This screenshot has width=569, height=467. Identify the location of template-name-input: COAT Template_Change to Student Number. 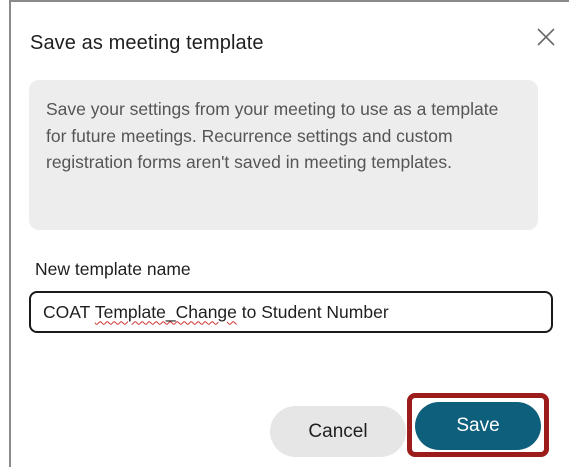
(291, 312).